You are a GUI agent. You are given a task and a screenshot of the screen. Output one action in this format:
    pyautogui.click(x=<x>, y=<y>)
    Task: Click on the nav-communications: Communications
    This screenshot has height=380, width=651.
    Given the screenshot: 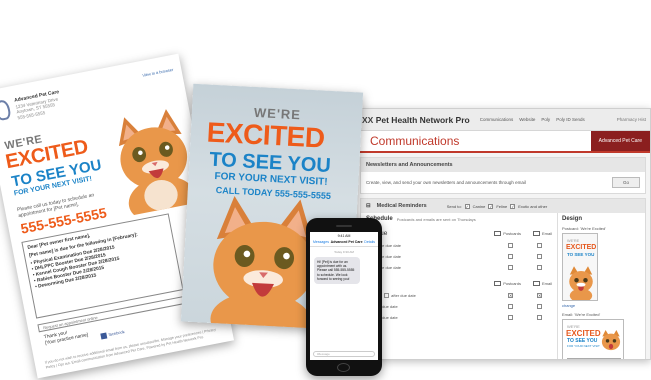 What is the action you would take?
    pyautogui.click(x=497, y=119)
    